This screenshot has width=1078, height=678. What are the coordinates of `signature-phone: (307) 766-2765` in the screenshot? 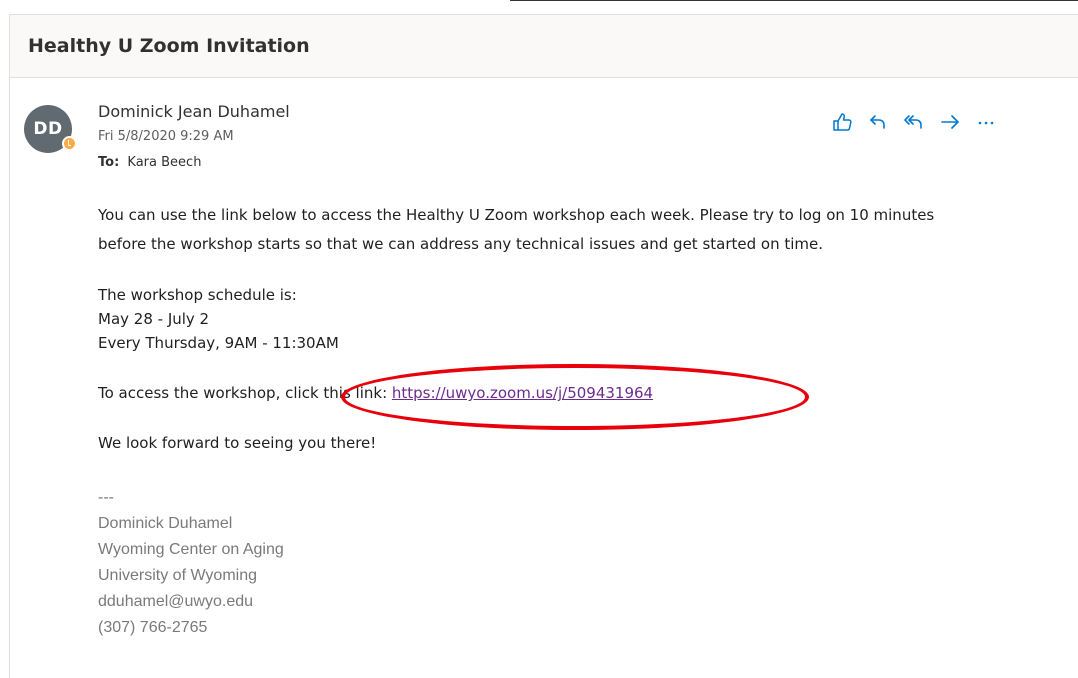 It's located at (153, 627).